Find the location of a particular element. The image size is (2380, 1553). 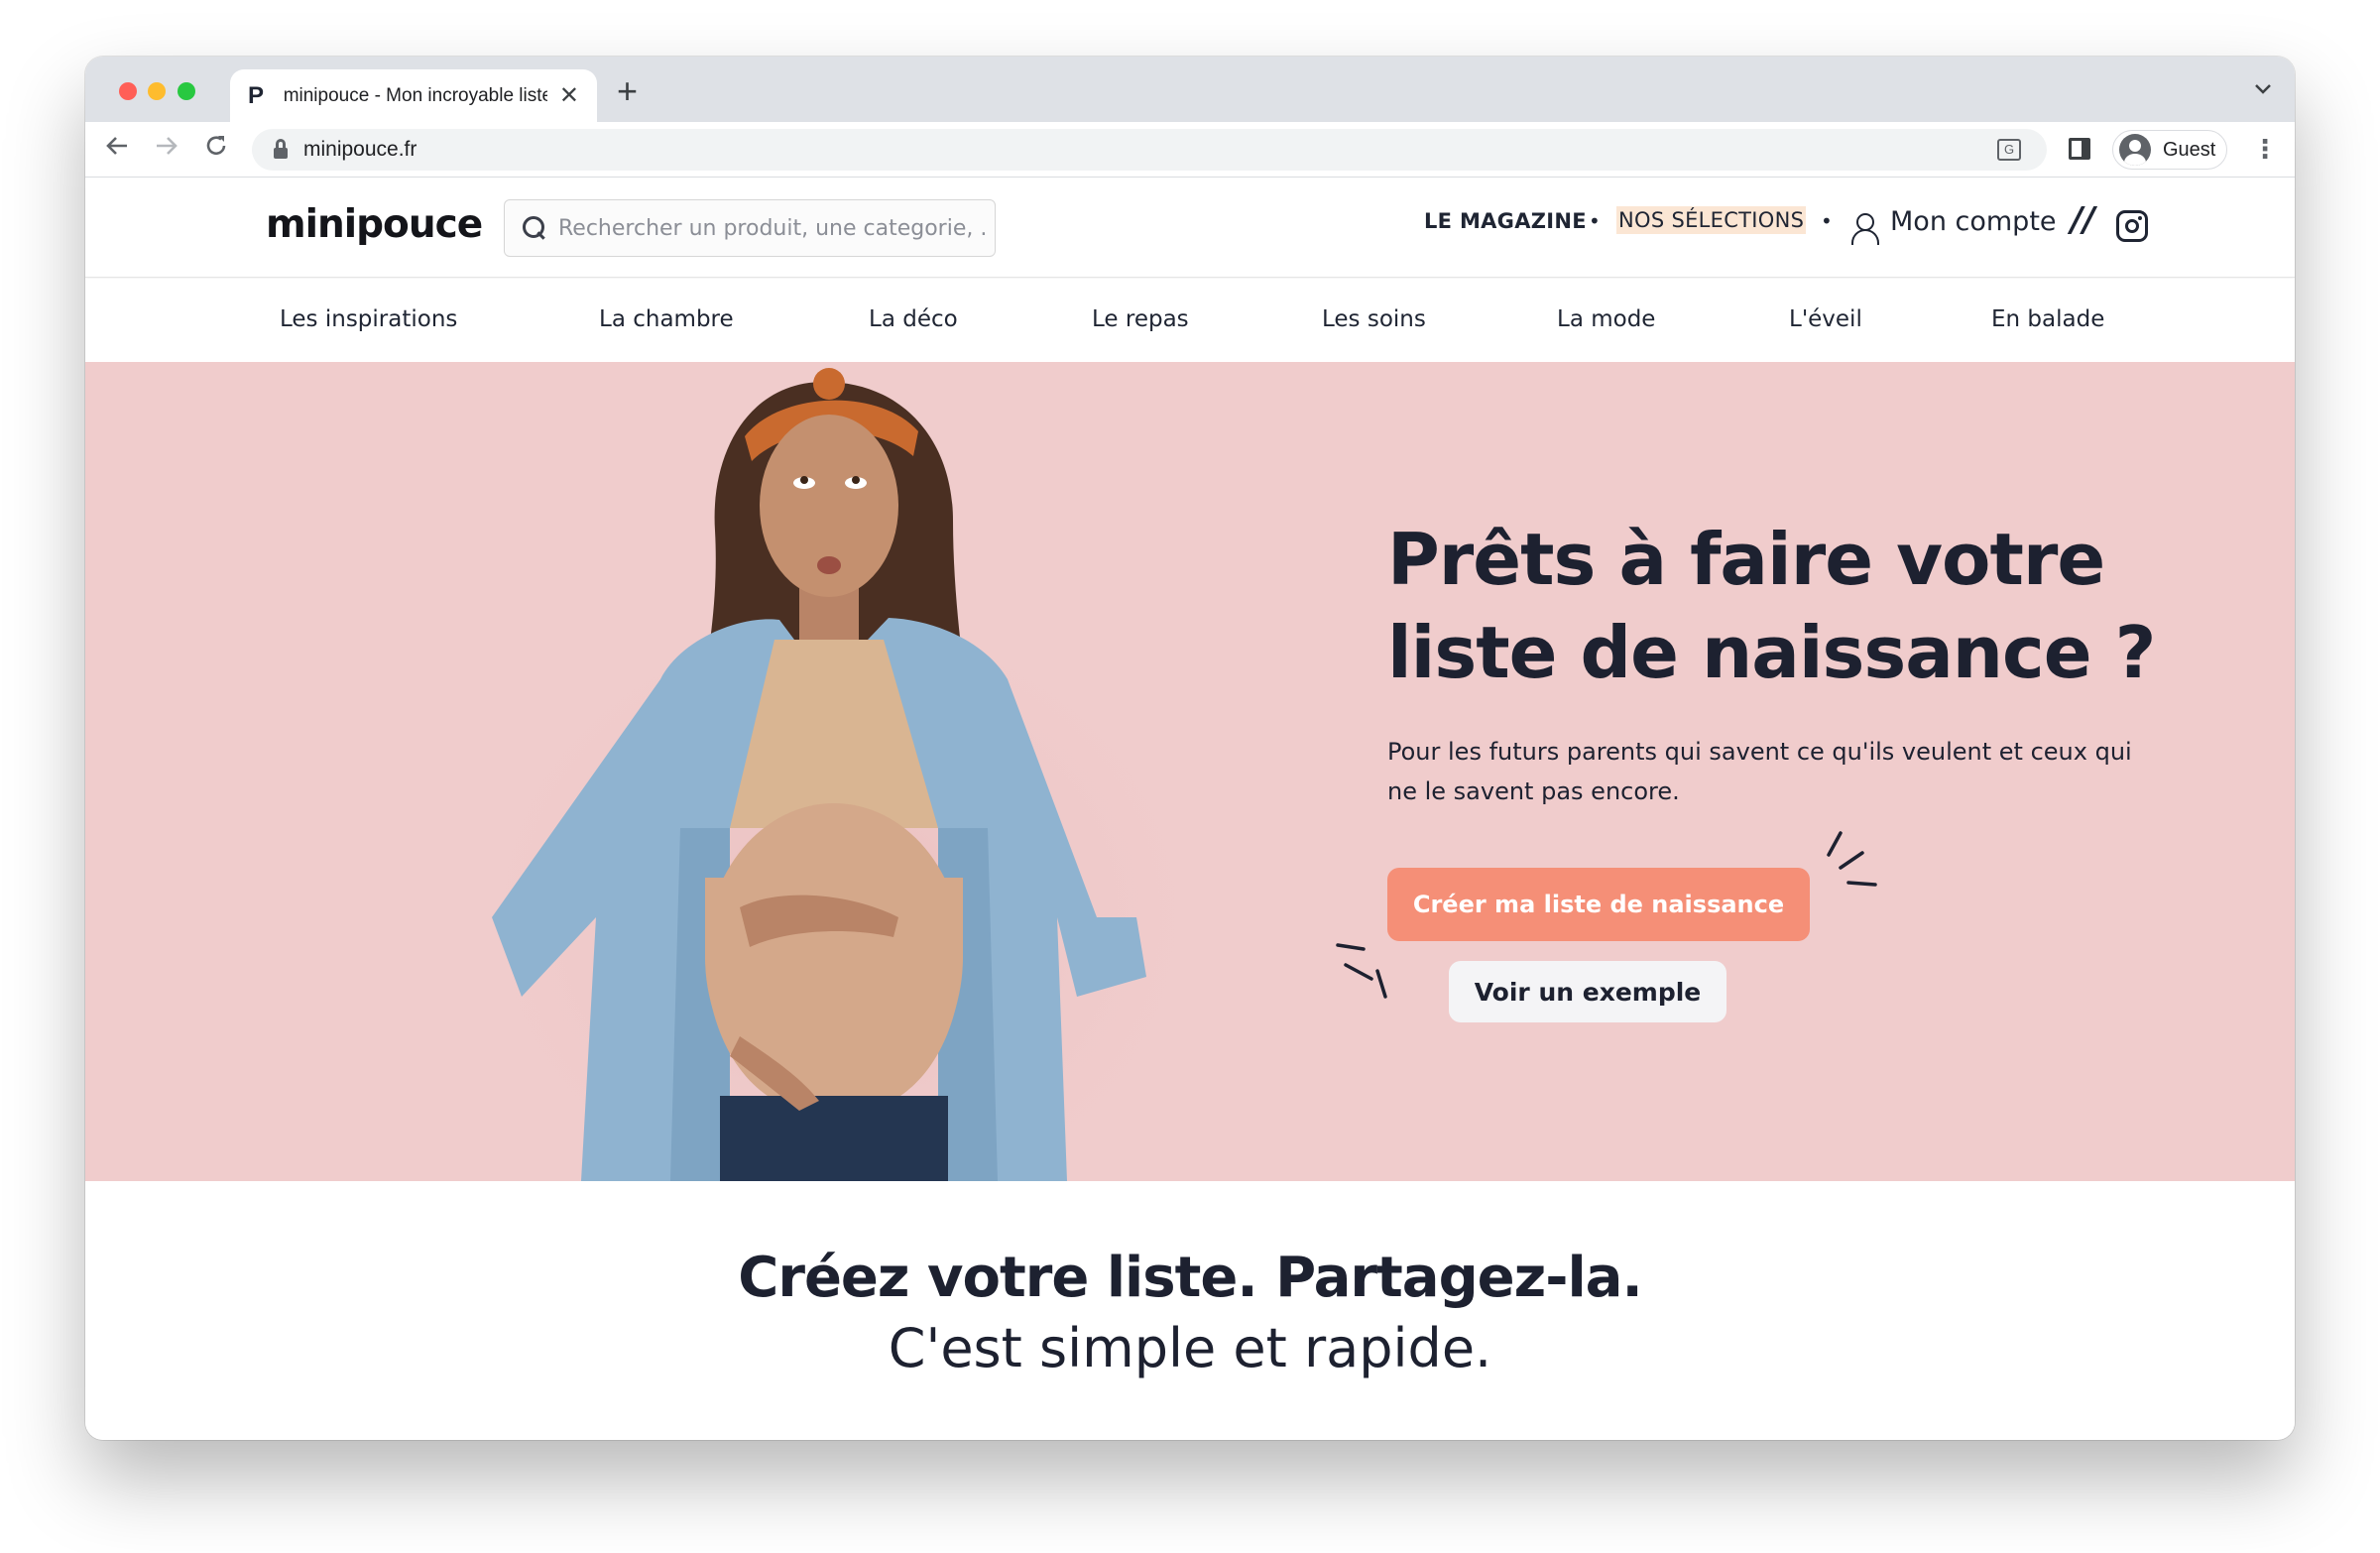

account-link: Mon compte is located at coordinates (1973, 221).